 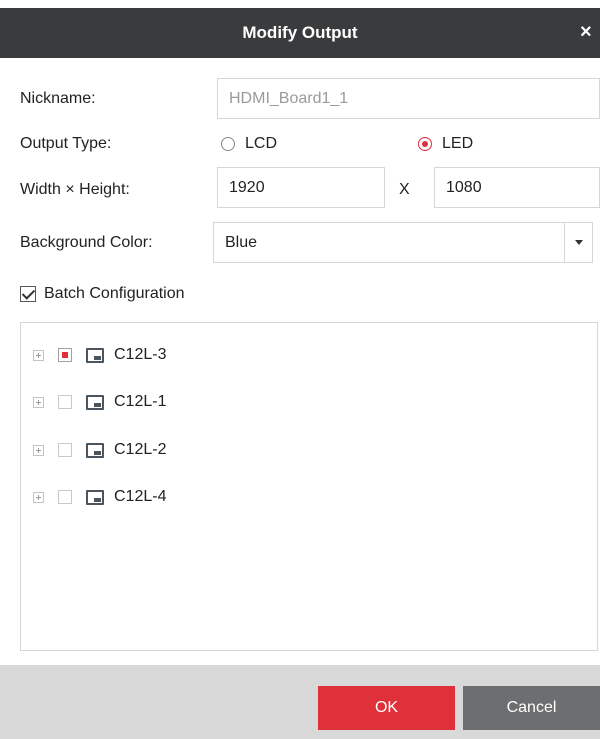 What do you see at coordinates (75, 189) in the screenshot?
I see `size-label: Width × Height:` at bounding box center [75, 189].